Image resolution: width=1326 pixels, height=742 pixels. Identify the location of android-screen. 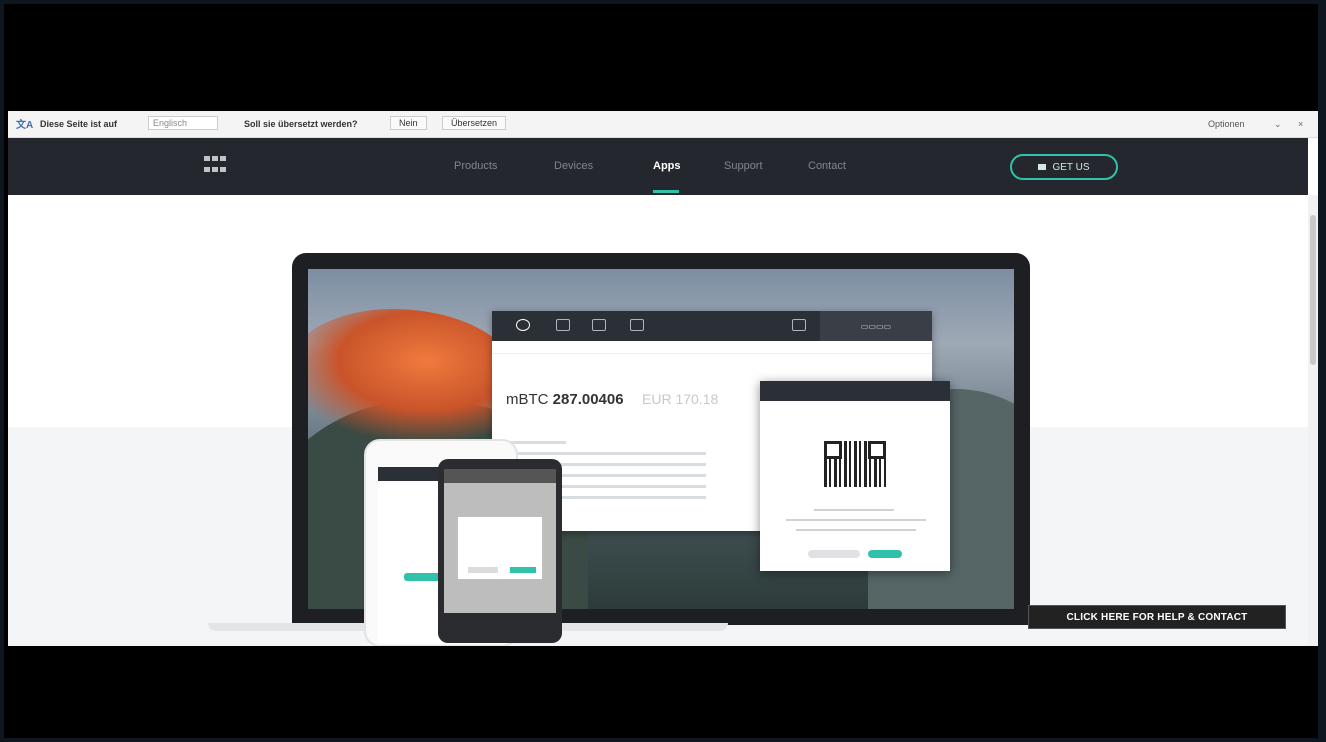
(500, 541).